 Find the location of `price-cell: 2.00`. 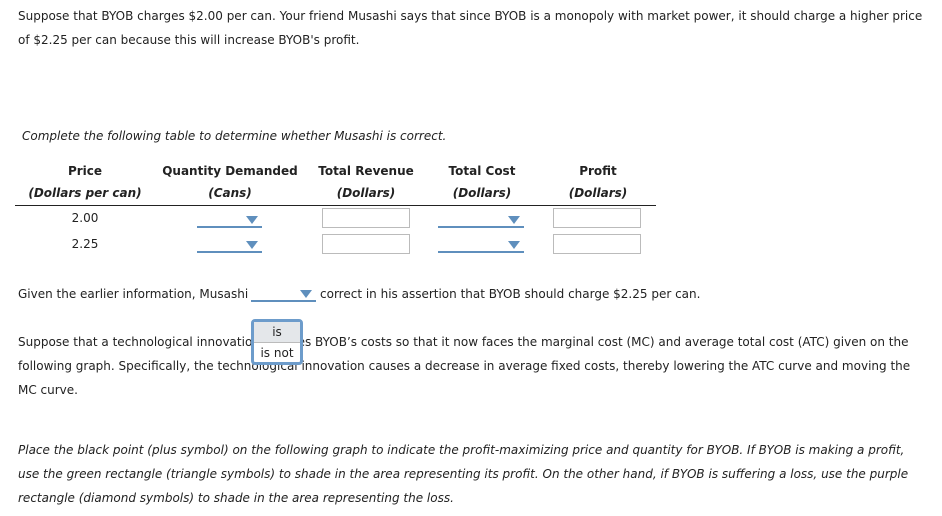

price-cell: 2.00 is located at coordinates (85, 218).